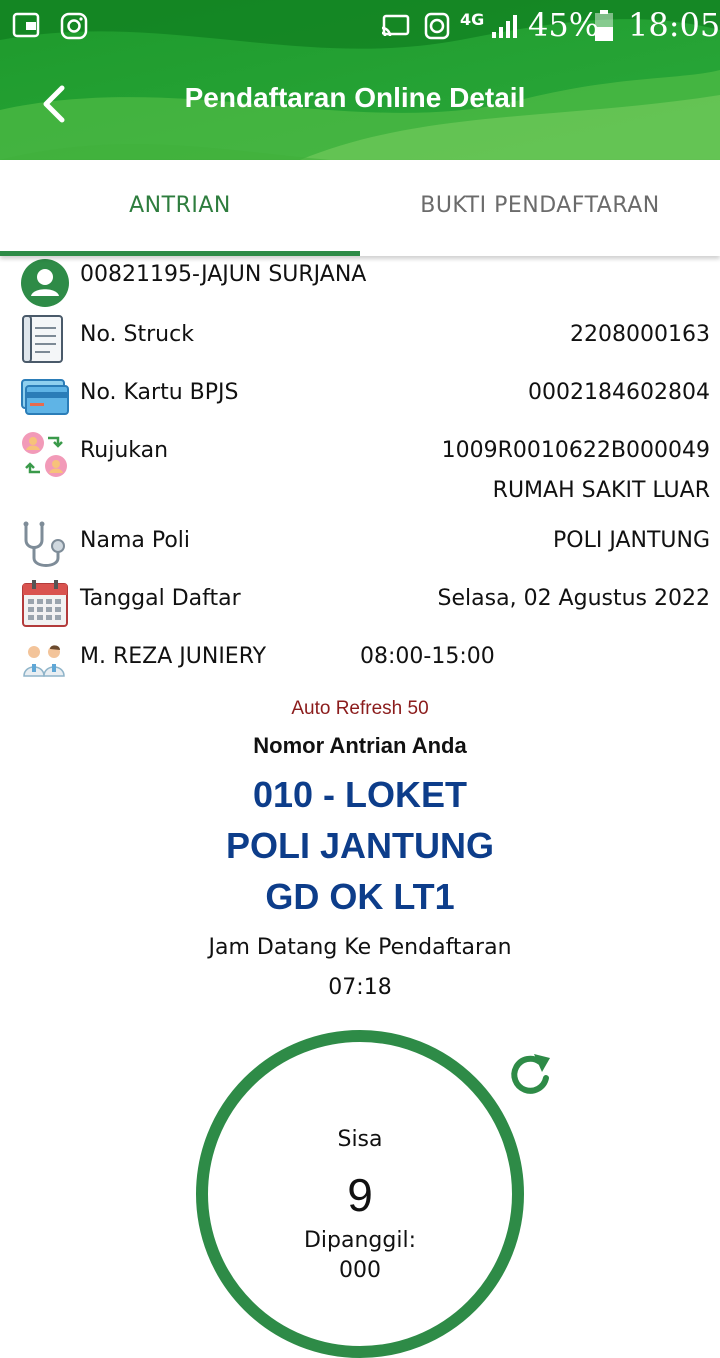 Image resolution: width=720 pixels, height=1358 pixels. I want to click on arrival-label: Jam Datang Ke Pendaftaran, so click(360, 947).